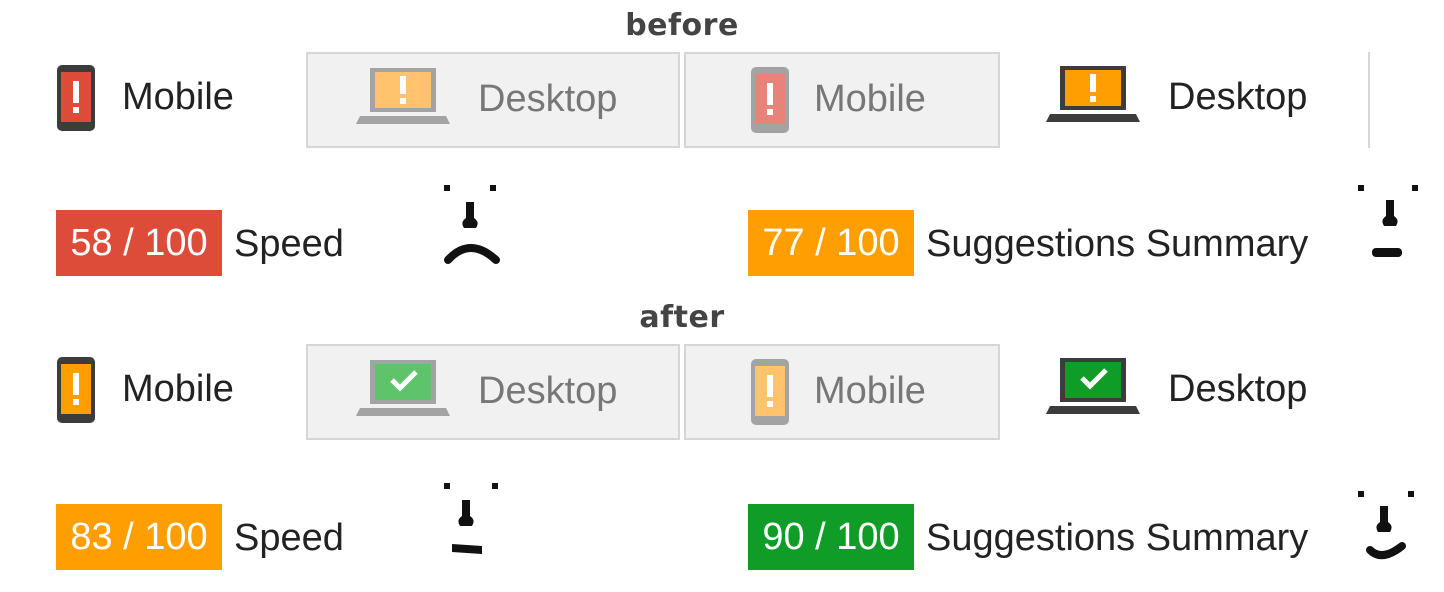 This screenshot has height=592, width=1444. I want to click on tab-divider, so click(1369, 100).